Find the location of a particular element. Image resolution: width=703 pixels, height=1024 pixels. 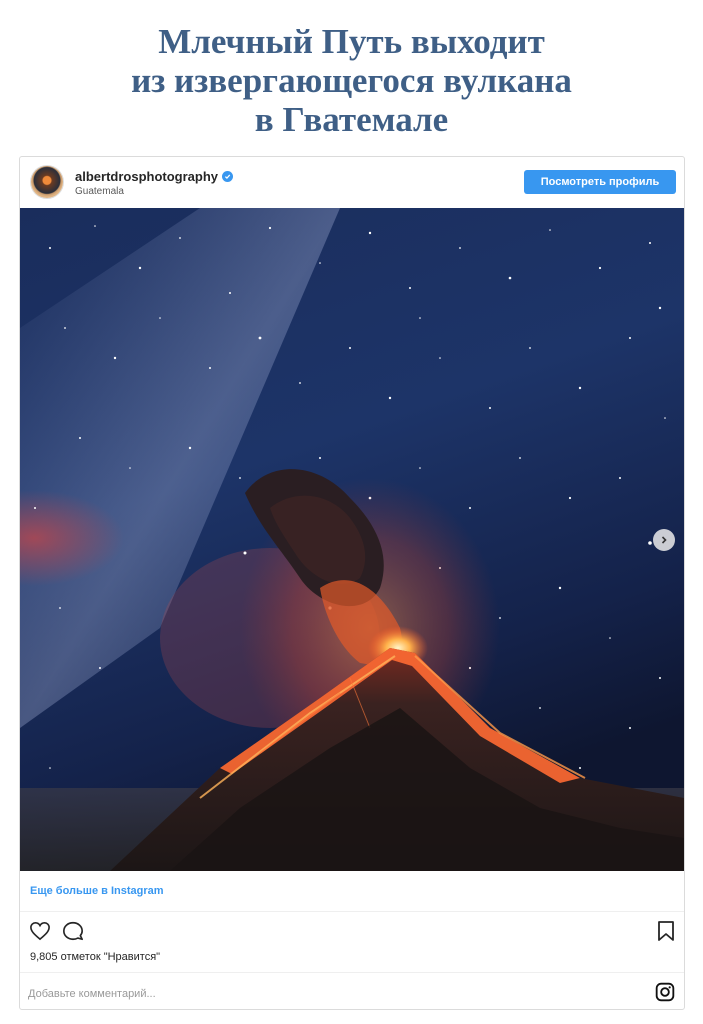

post-author: albertdrosphotography is located at coordinates (154, 176).